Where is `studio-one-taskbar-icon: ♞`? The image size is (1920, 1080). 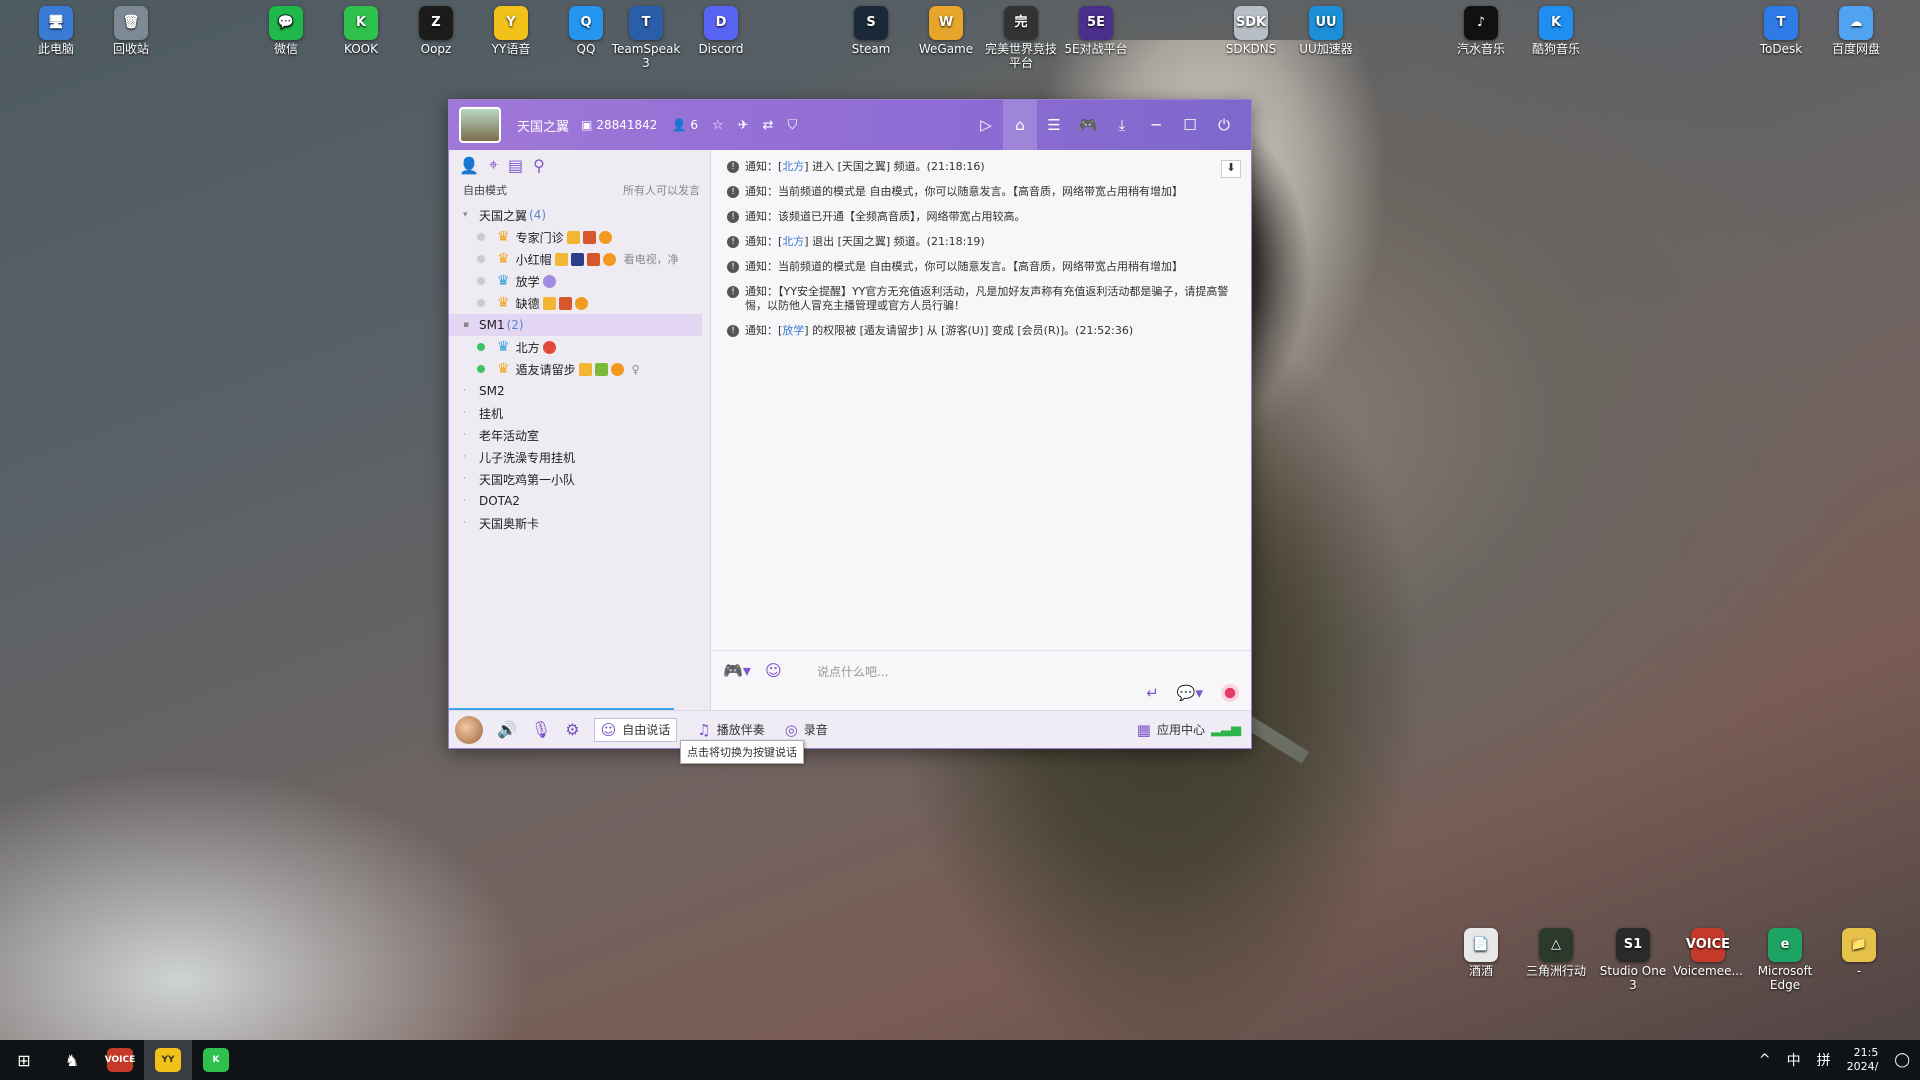 studio-one-taskbar-icon: ♞ is located at coordinates (72, 1060).